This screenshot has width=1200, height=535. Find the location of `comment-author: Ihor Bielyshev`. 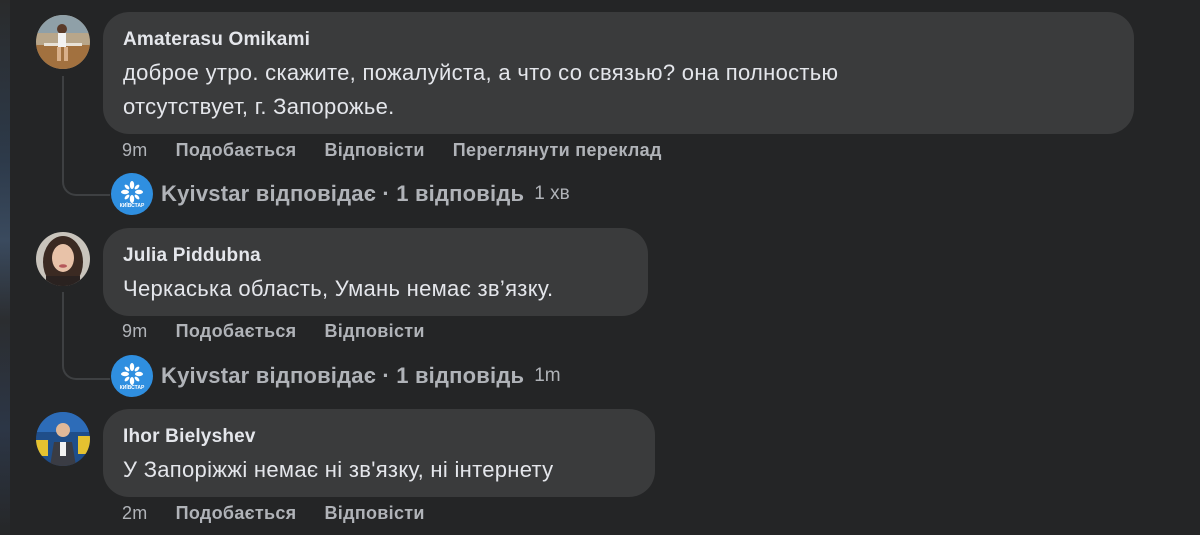

comment-author: Ihor Bielyshev is located at coordinates (379, 437).